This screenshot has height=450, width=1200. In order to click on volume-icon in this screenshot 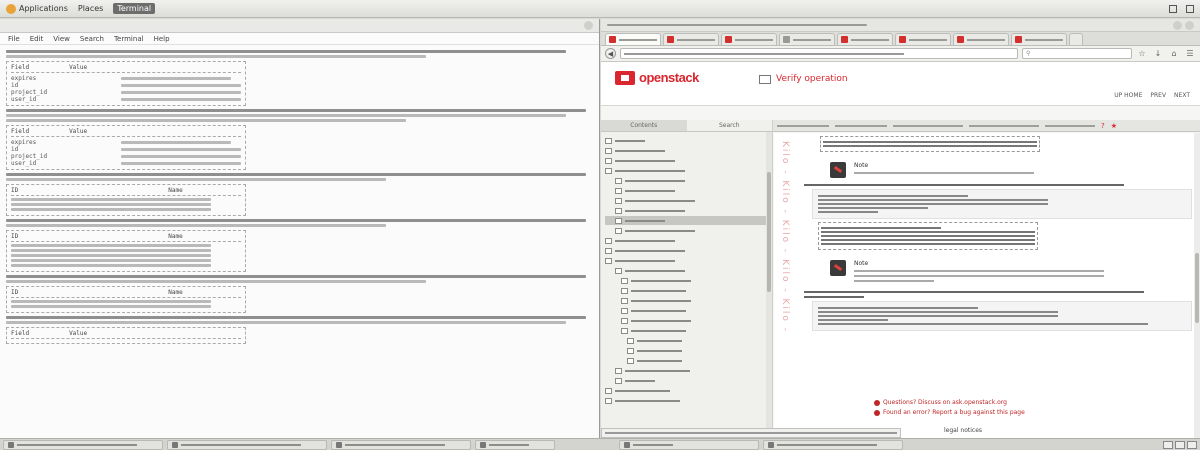, I will do `click(1190, 8)`.